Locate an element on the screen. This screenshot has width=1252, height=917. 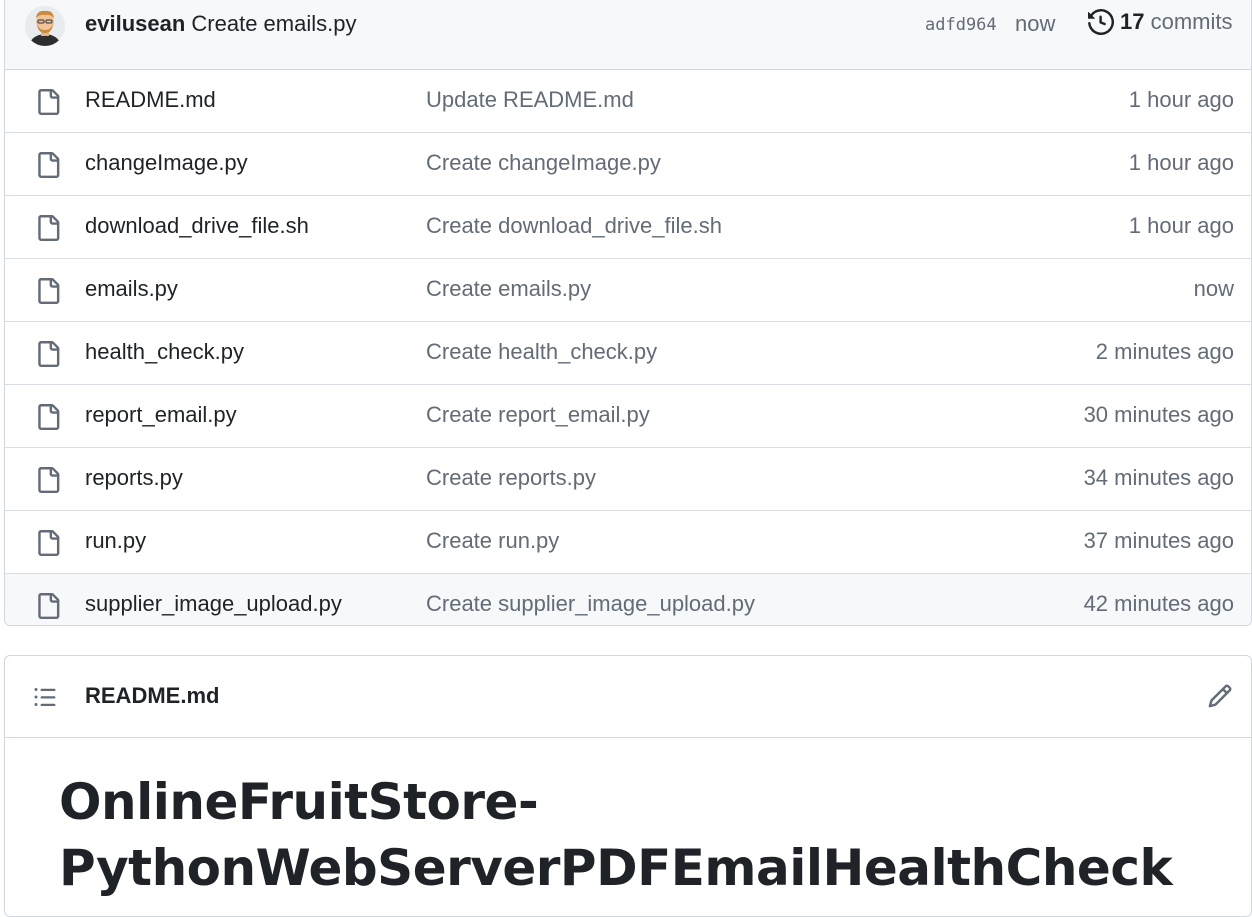
file-commit-link: Create emails.py is located at coordinates (508, 289).